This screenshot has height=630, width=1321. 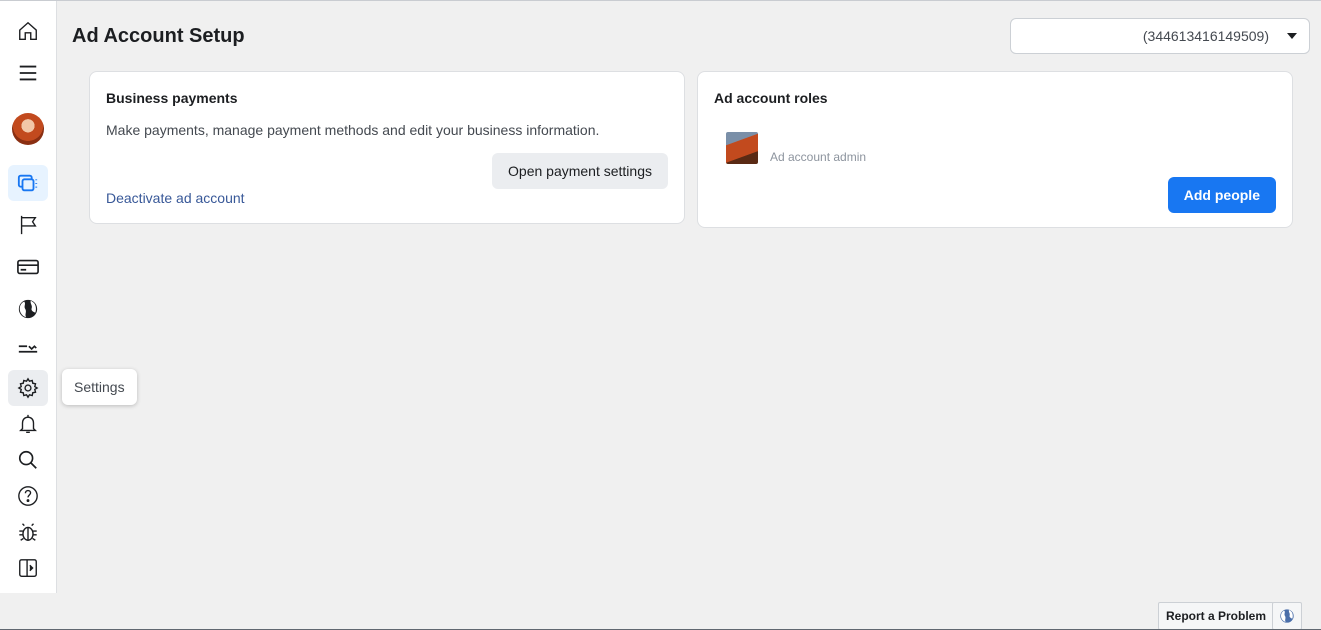 I want to click on role-user-avatar, so click(x=742, y=148).